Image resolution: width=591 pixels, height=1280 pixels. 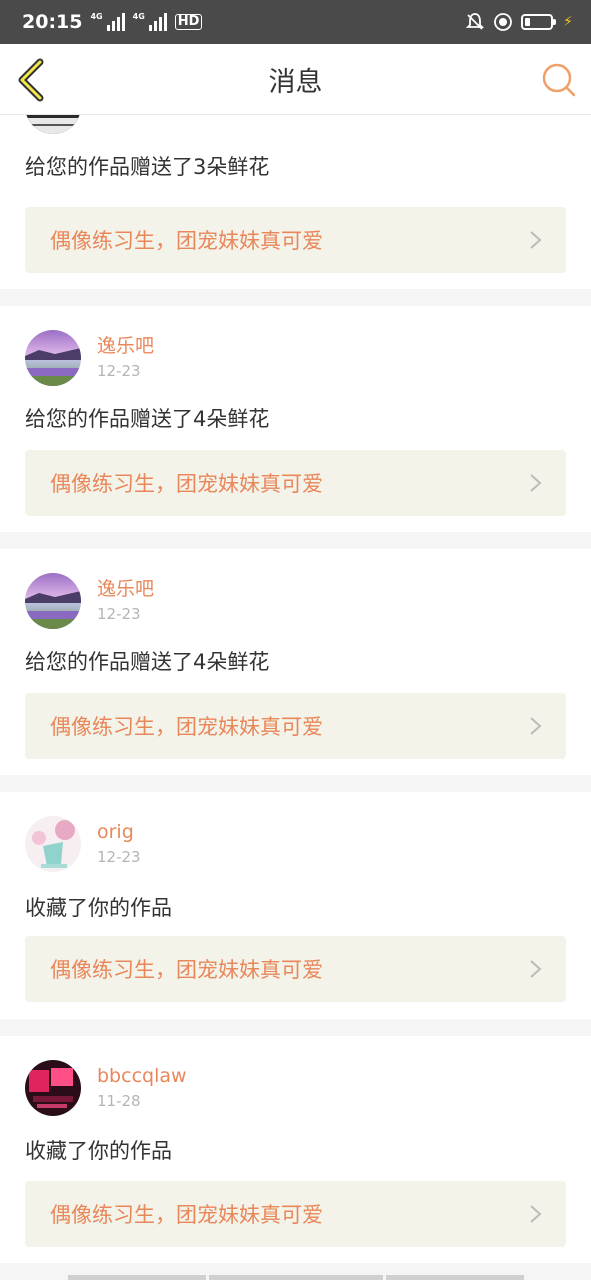 What do you see at coordinates (119, 1101) in the screenshot?
I see `message-date: 11-28` at bounding box center [119, 1101].